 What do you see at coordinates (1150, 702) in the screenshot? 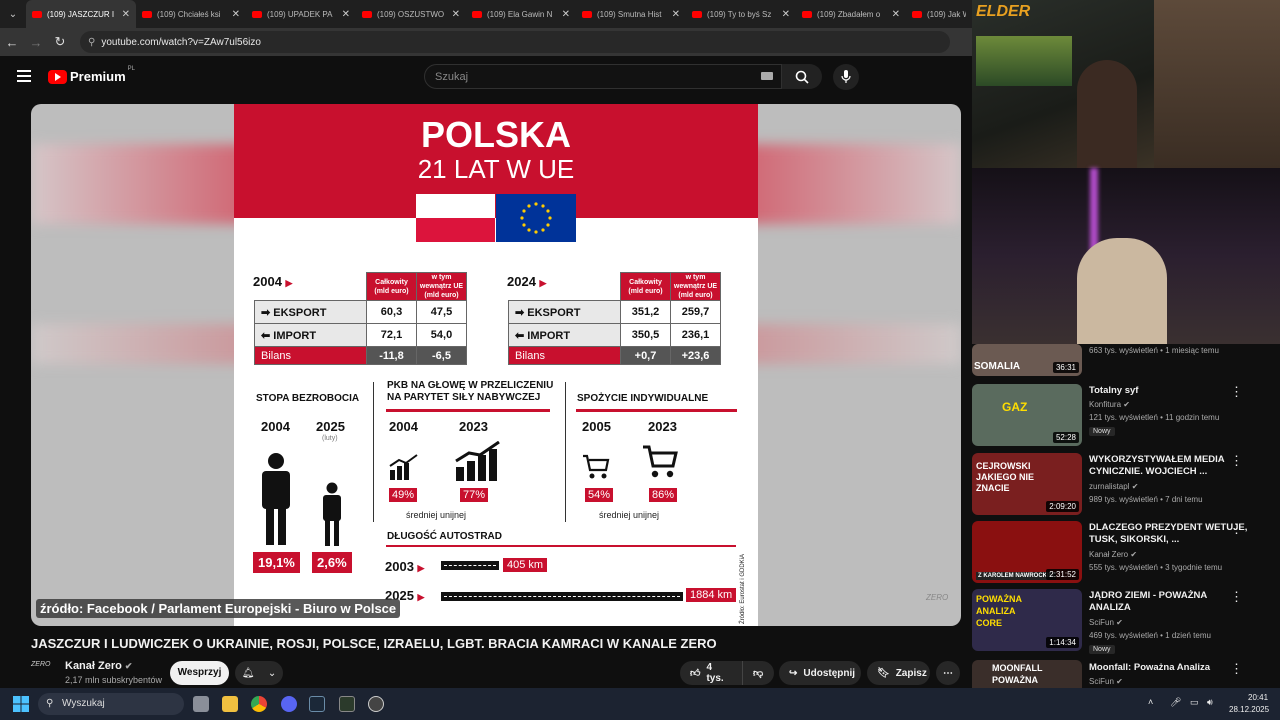
I see `tray-chevron-icon: ˄` at bounding box center [1150, 702].